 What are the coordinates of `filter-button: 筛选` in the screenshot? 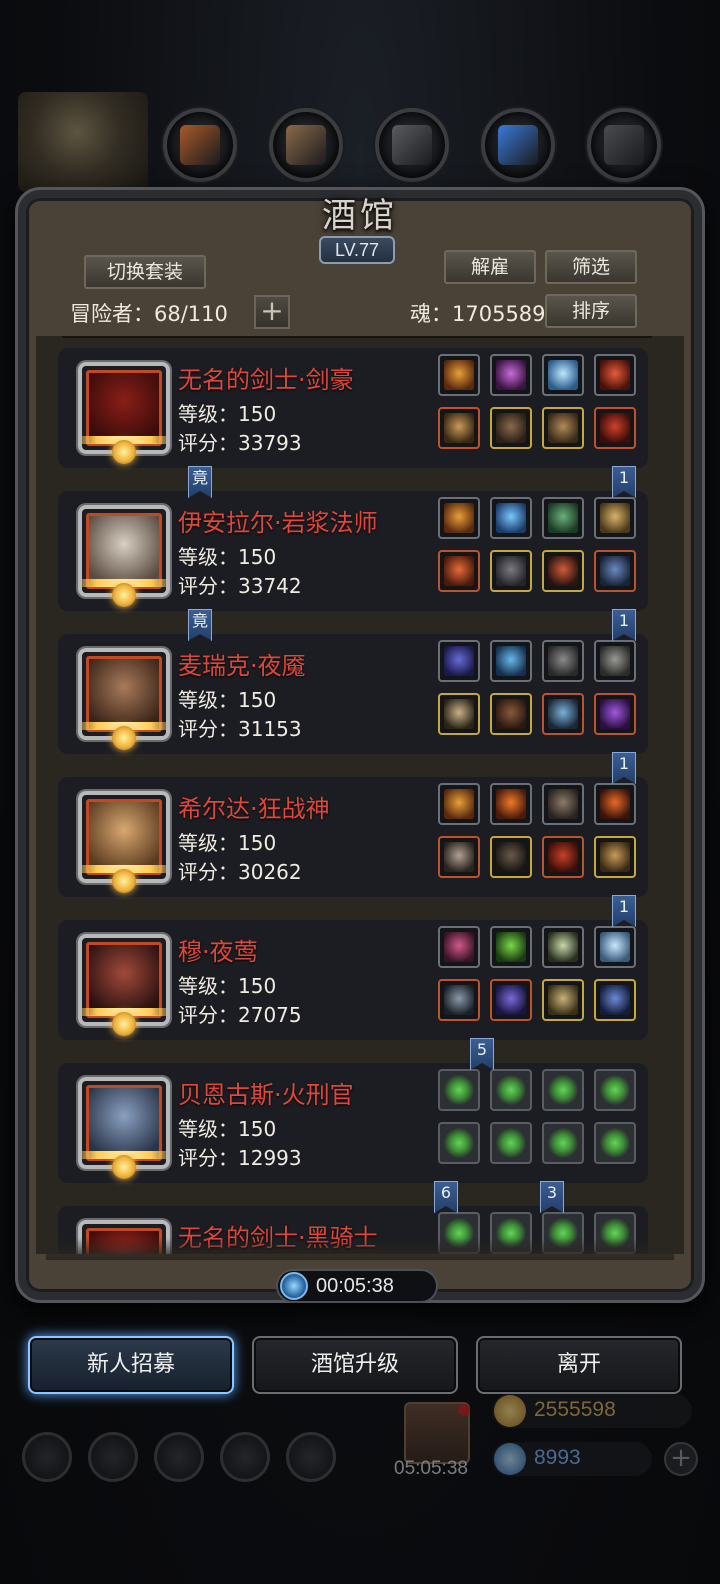 It's located at (591, 267).